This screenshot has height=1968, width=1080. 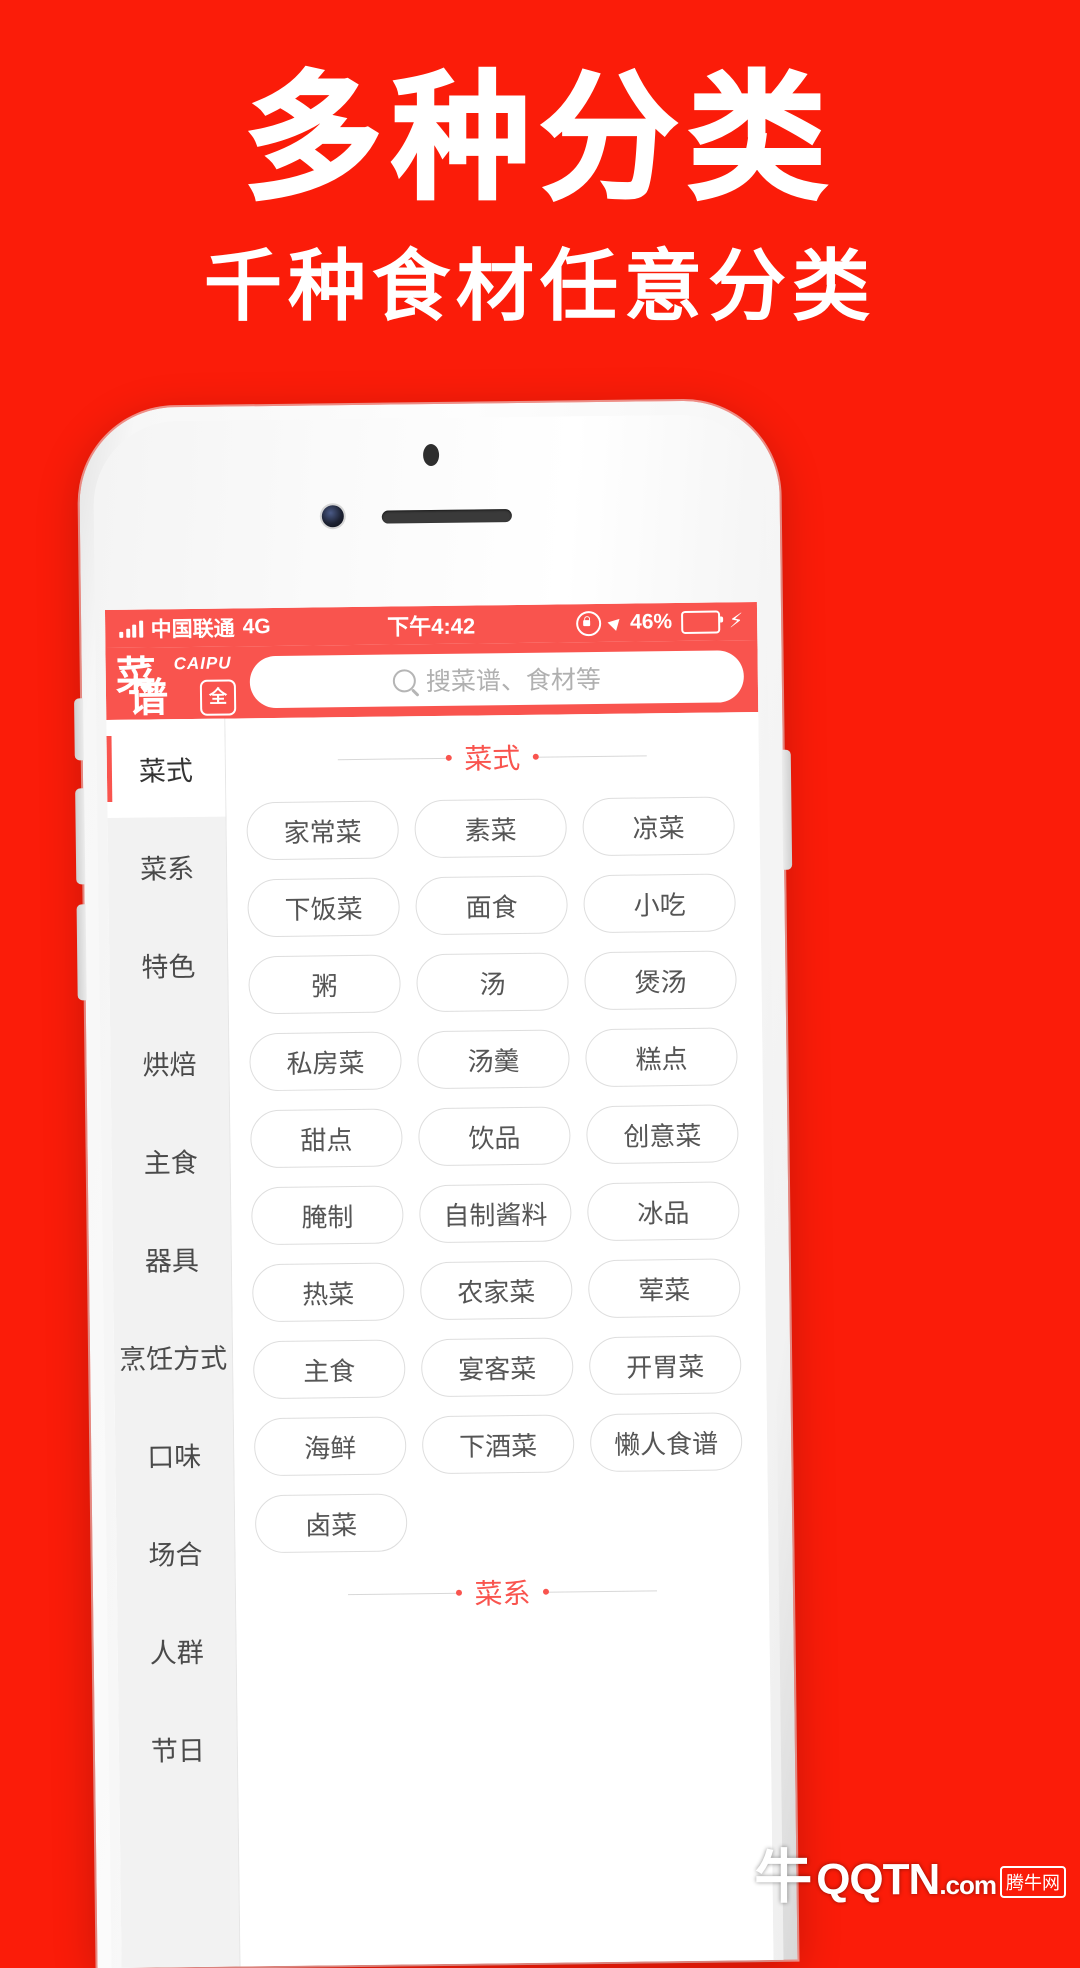 I want to click on sidebar-item-label: 烹饪方式, so click(x=173, y=1359).